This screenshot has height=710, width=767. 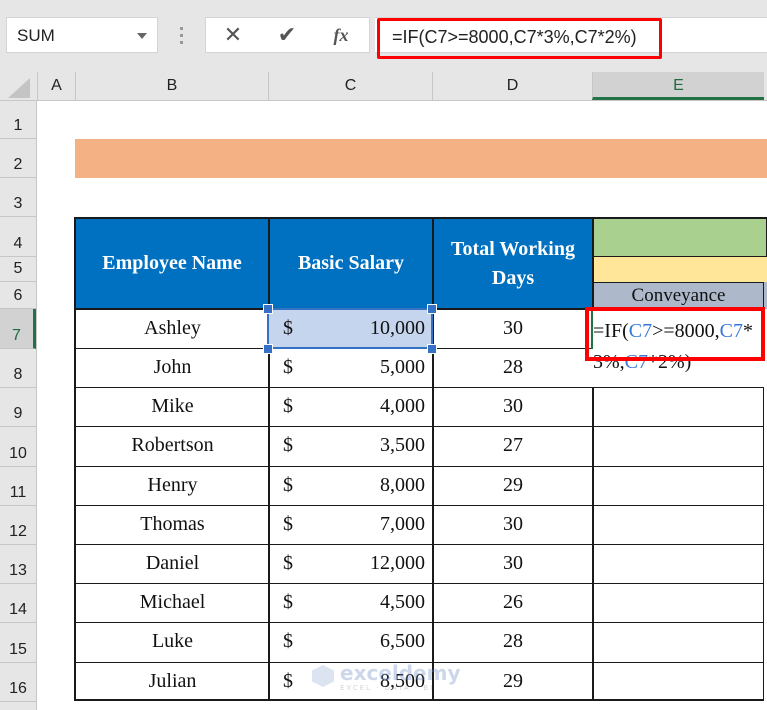 What do you see at coordinates (432, 349) in the screenshot?
I see `resize-handle-bottom-right` at bounding box center [432, 349].